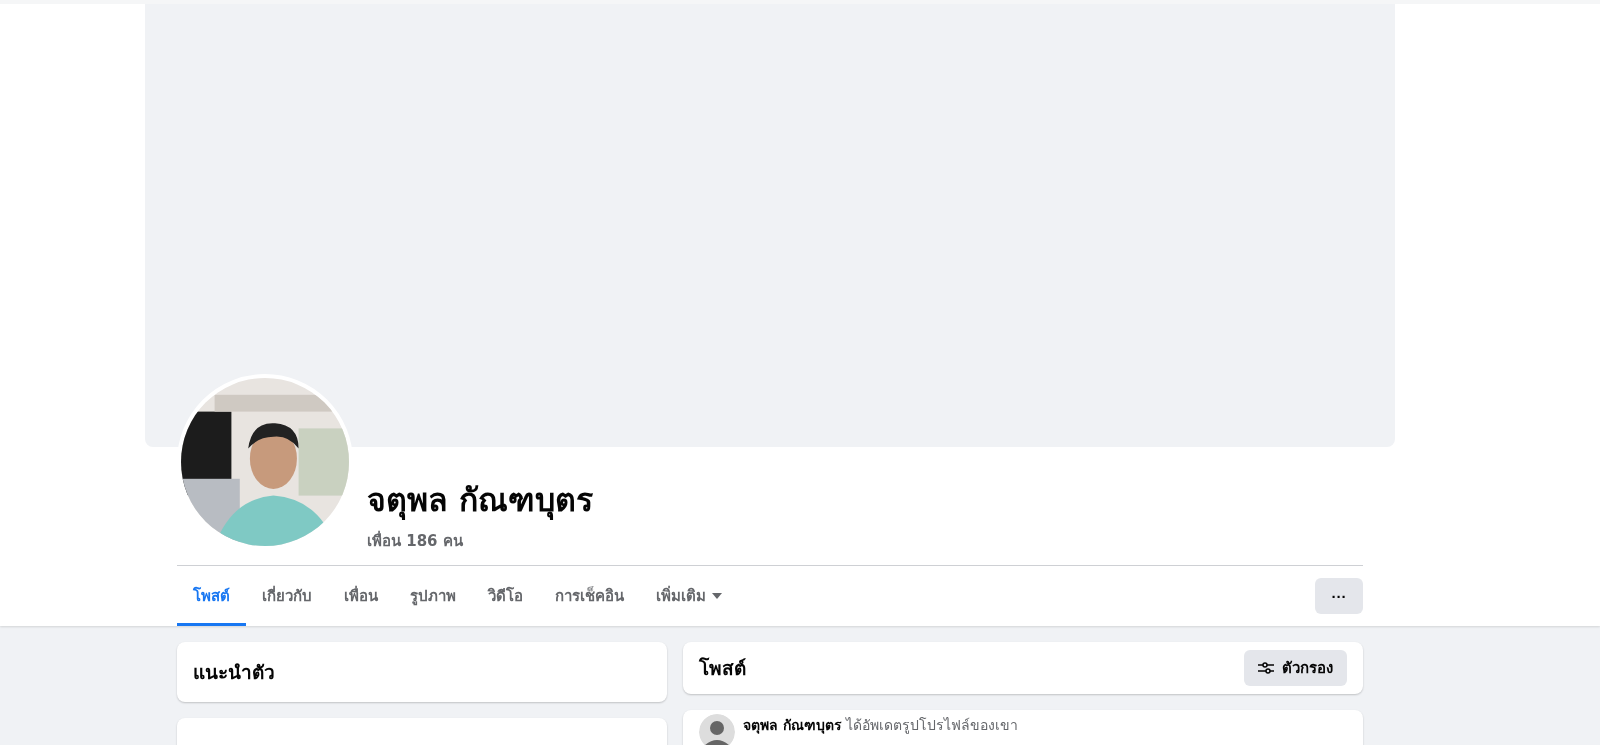 The width and height of the screenshot is (1600, 745). Describe the element at coordinates (1339, 596) in the screenshot. I see `more-options-button: ···` at that location.